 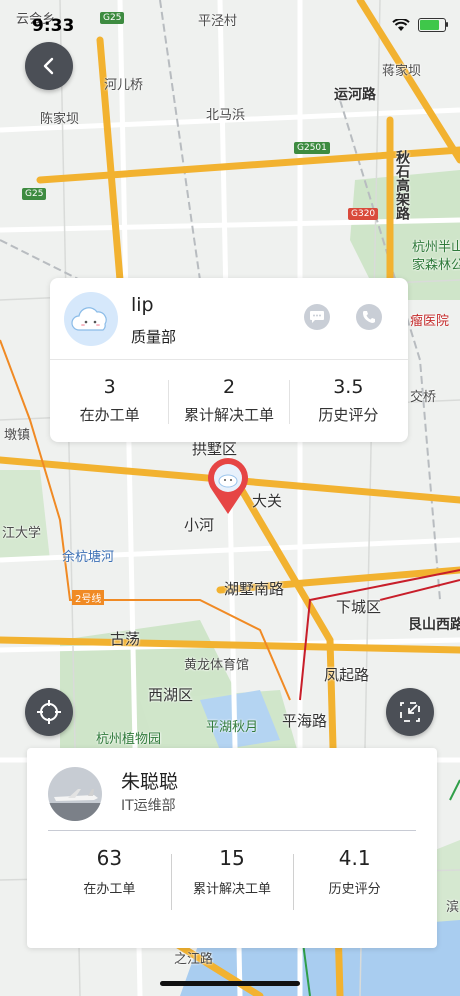 I want to click on map-label: 墩镇, so click(x=17, y=435).